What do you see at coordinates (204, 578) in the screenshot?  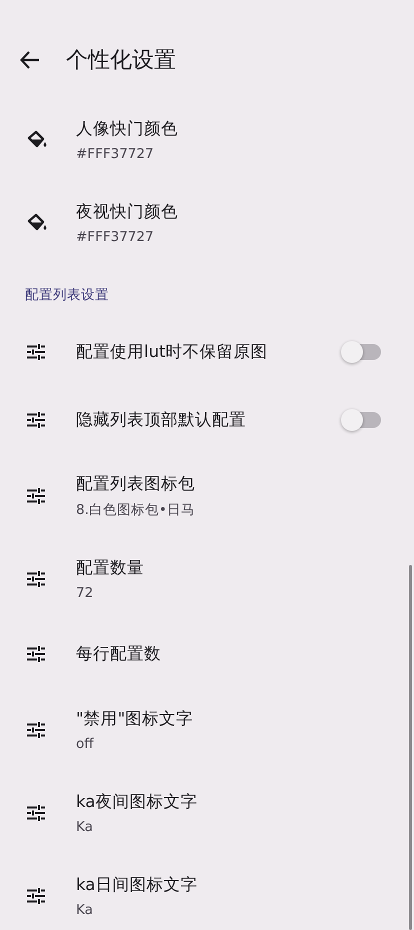 I see `setting-row: 配置数量 72` at bounding box center [204, 578].